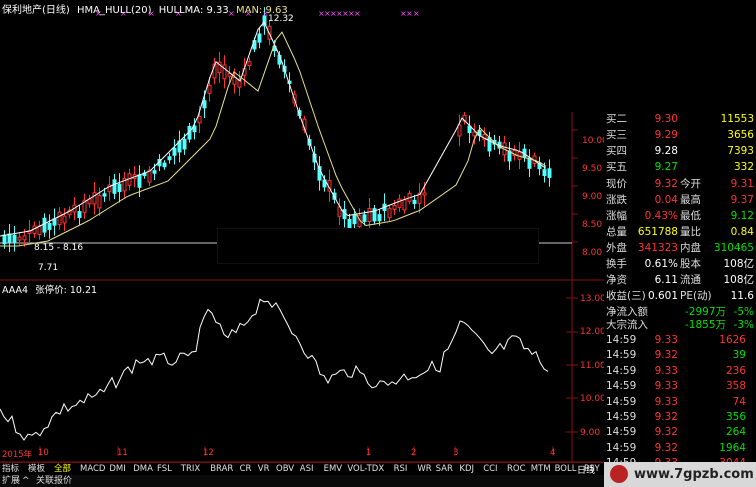 The height and width of the screenshot is (487, 756). Describe the element at coordinates (36, 10) in the screenshot. I see `stock-name: 保利地产(日线)` at that location.